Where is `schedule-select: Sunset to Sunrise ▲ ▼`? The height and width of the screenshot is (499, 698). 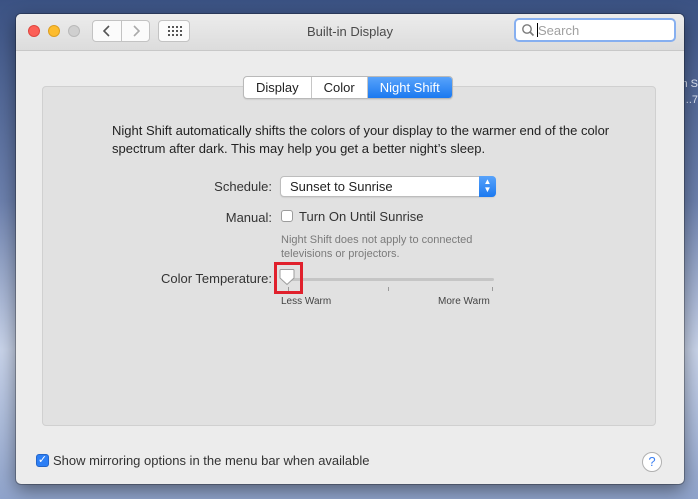 schedule-select: Sunset to Sunrise ▲ ▼ is located at coordinates (388, 186).